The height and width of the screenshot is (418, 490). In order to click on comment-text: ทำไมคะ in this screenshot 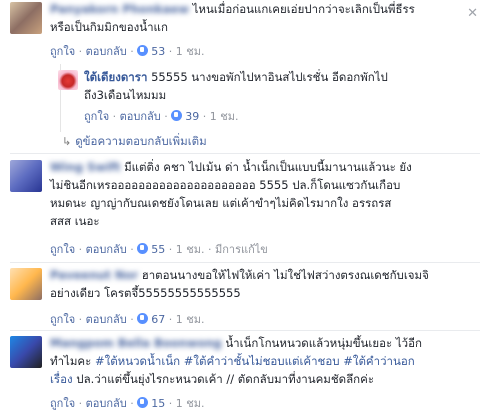, I will do `click(72, 361)`.